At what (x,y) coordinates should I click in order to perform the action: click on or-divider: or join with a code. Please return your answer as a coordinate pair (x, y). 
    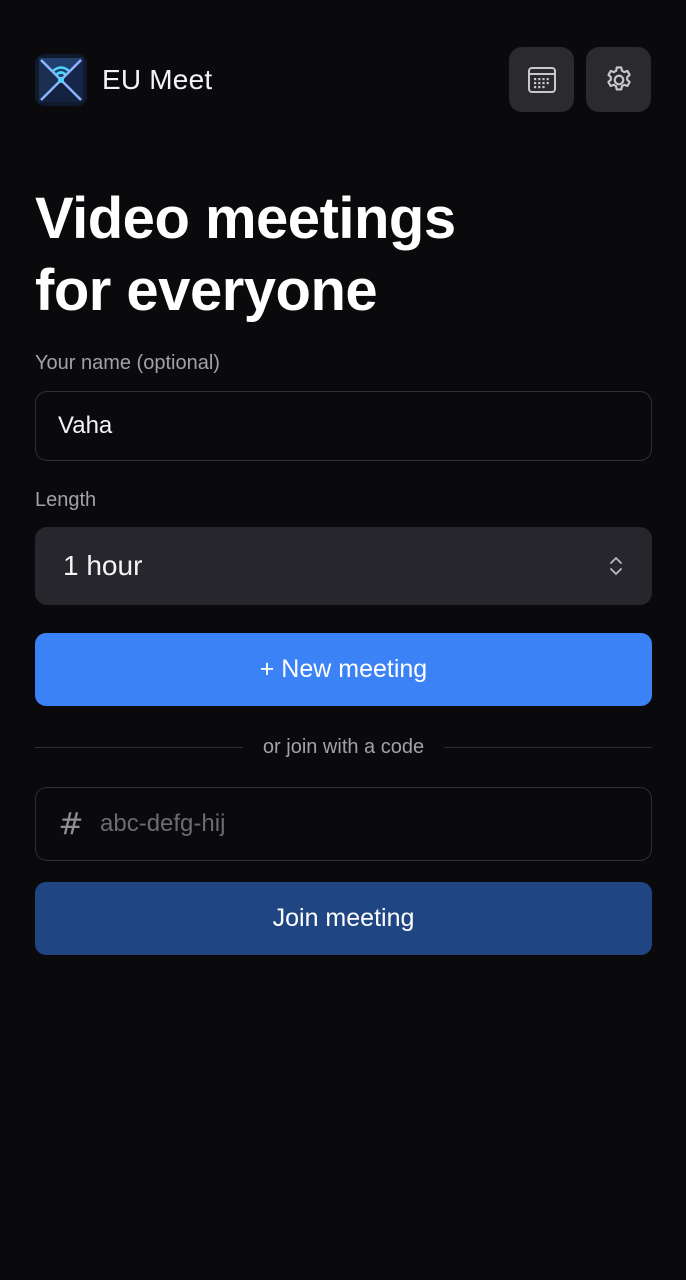
    Looking at the image, I should click on (344, 747).